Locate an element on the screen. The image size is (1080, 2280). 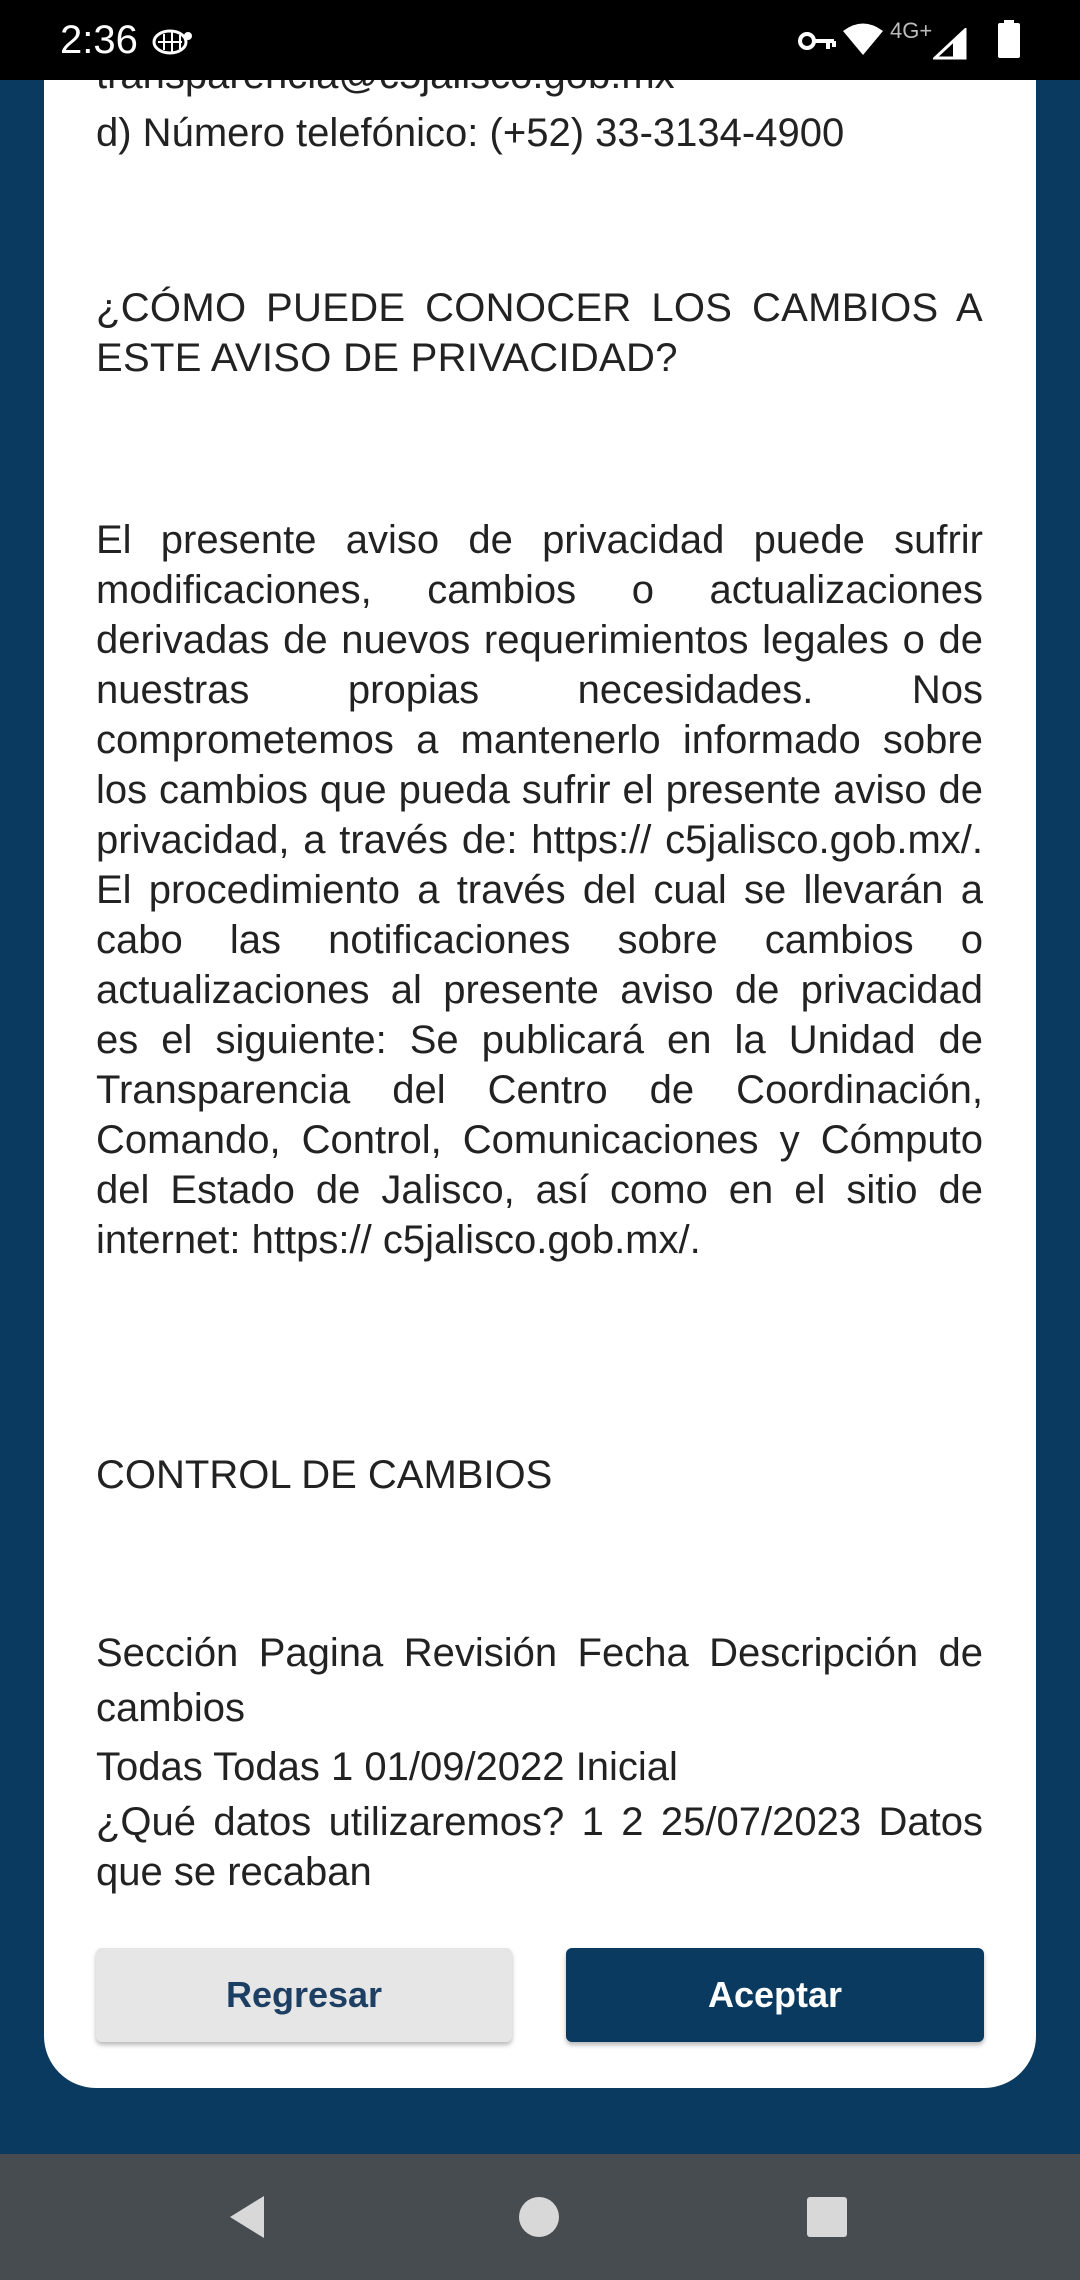
home-nav-icon is located at coordinates (539, 2217).